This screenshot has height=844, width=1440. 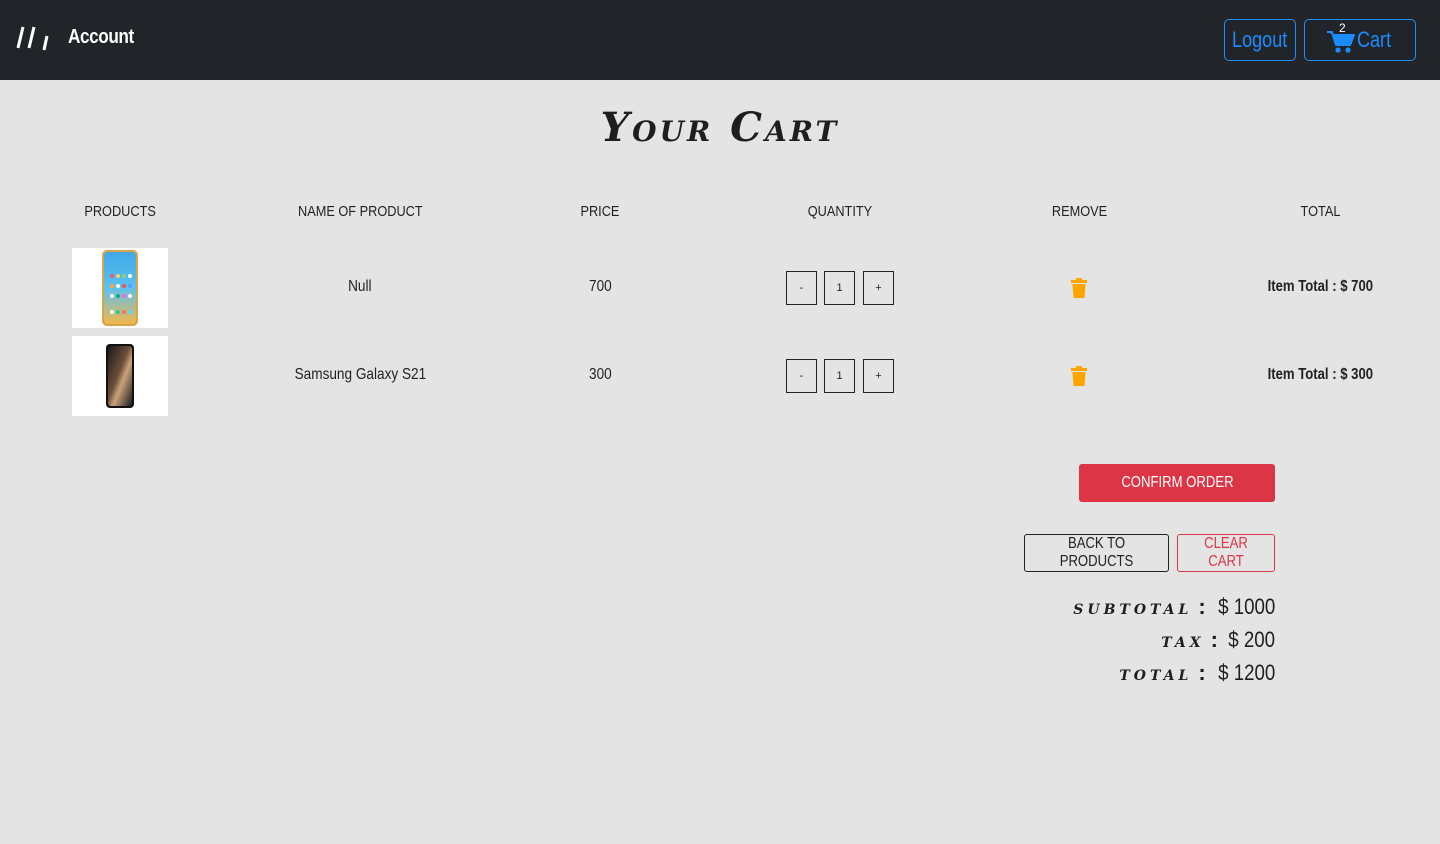 I want to click on product-price: 700, so click(x=600, y=286).